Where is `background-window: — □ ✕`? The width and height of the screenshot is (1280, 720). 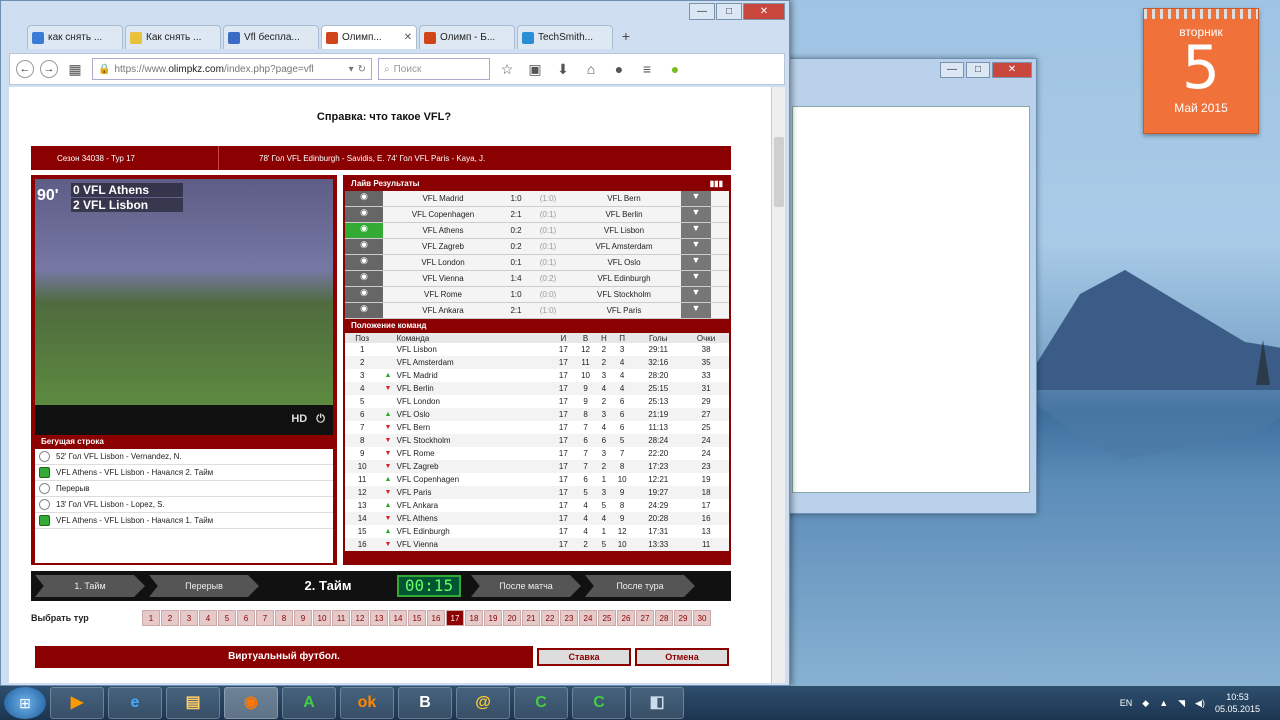
background-window: — □ ✕ is located at coordinates (911, 286).